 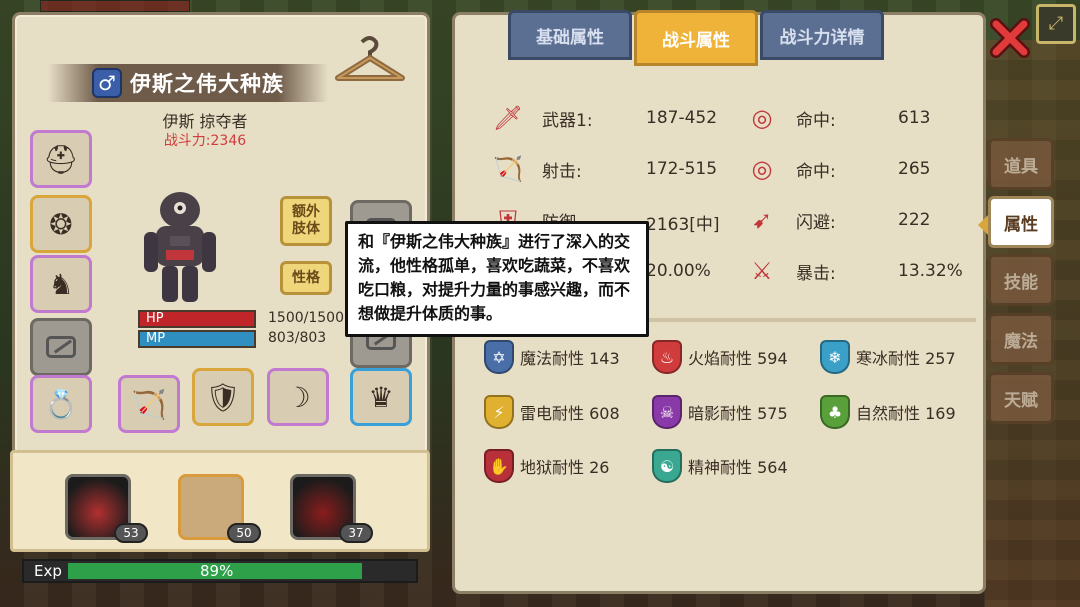 What do you see at coordinates (906, 358) in the screenshot?
I see `resistance-label: 寒冰耐性 257` at bounding box center [906, 358].